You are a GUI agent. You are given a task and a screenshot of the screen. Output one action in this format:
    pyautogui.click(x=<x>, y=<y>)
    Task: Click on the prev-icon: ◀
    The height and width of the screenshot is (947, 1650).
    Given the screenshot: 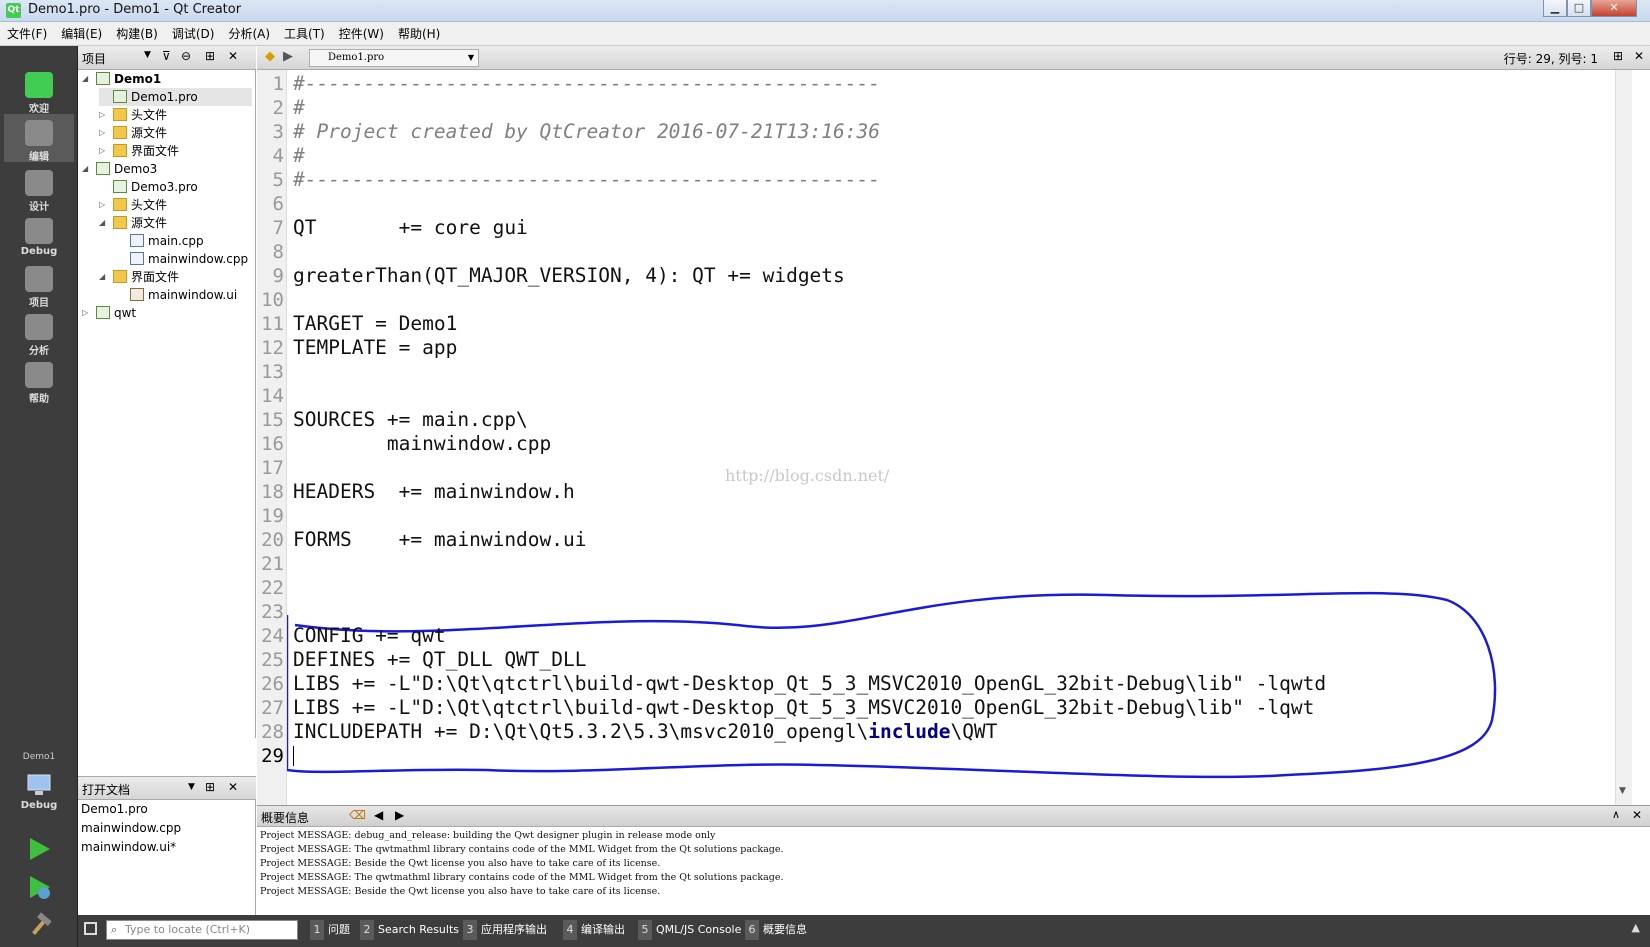 What is the action you would take?
    pyautogui.click(x=378, y=815)
    